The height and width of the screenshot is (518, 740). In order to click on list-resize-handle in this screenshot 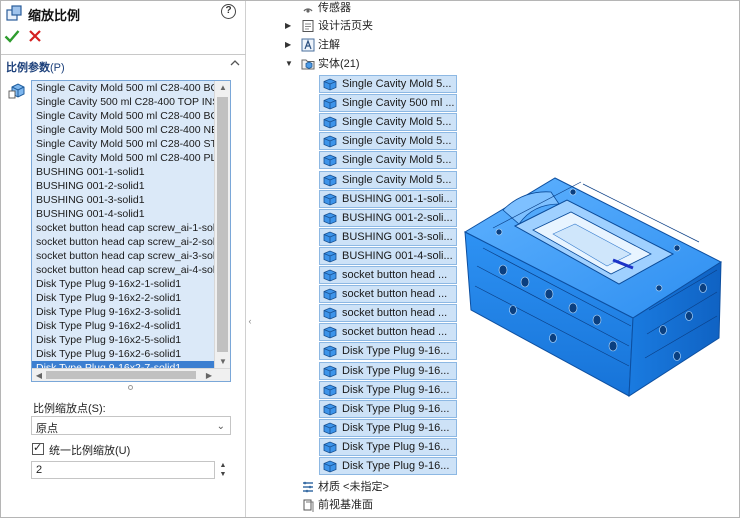, I will do `click(130, 387)`.